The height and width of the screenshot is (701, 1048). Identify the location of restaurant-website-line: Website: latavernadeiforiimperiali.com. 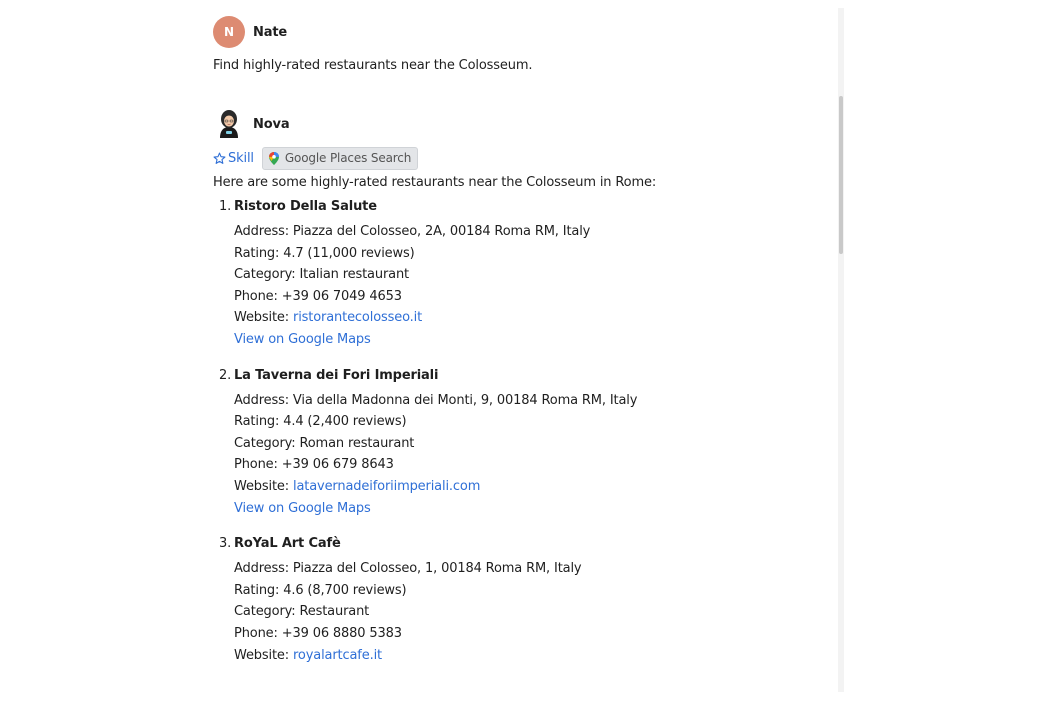
(533, 490).